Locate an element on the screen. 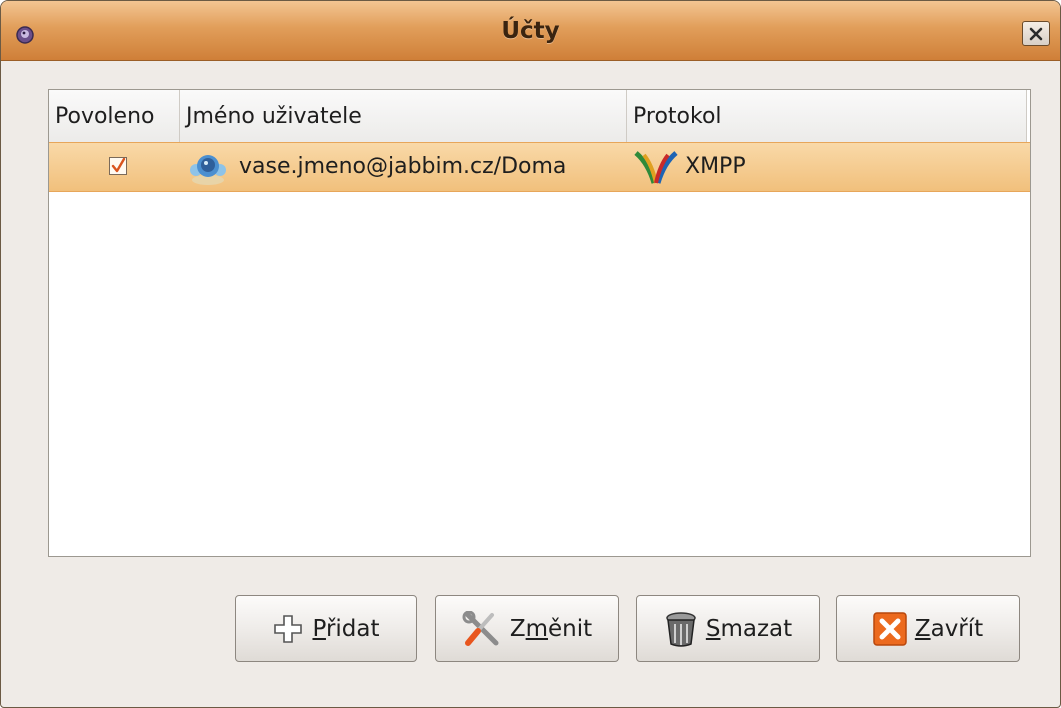 This screenshot has height=708, width=1061. account-row: vase.jmeno@jabbim.cz/Doma XMPP is located at coordinates (539, 167).